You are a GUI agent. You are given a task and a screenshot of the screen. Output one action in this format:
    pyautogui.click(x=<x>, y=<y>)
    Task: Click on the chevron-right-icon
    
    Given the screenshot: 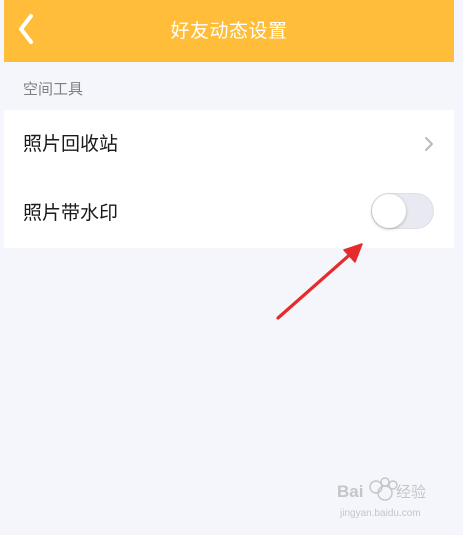 What is the action you would take?
    pyautogui.click(x=429, y=144)
    